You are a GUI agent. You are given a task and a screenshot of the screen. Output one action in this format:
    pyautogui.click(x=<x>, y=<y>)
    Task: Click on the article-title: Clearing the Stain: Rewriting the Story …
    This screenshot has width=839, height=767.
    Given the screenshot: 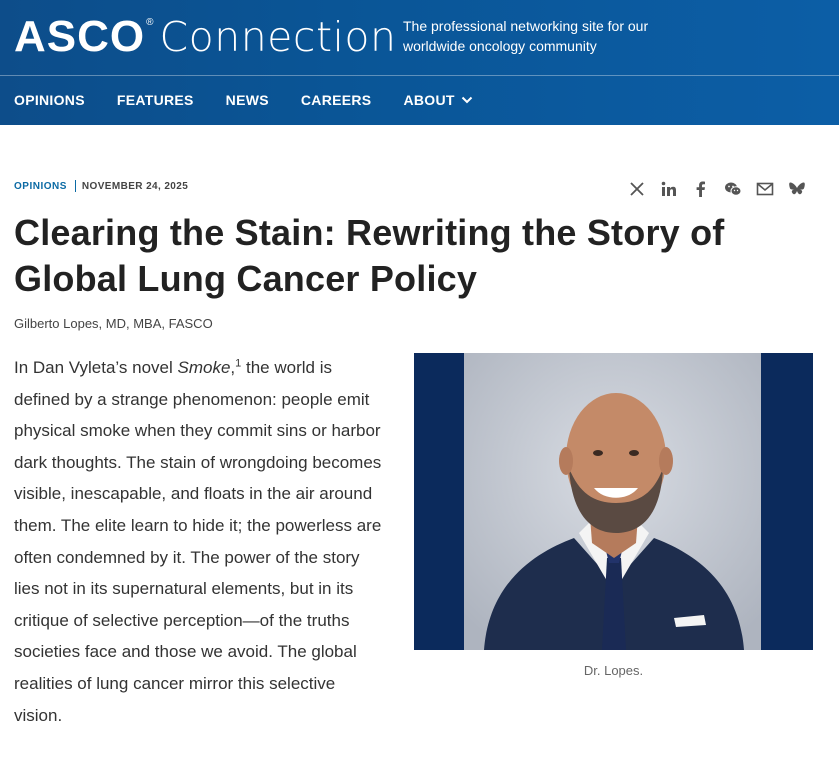 What is the action you would take?
    pyautogui.click(x=369, y=255)
    